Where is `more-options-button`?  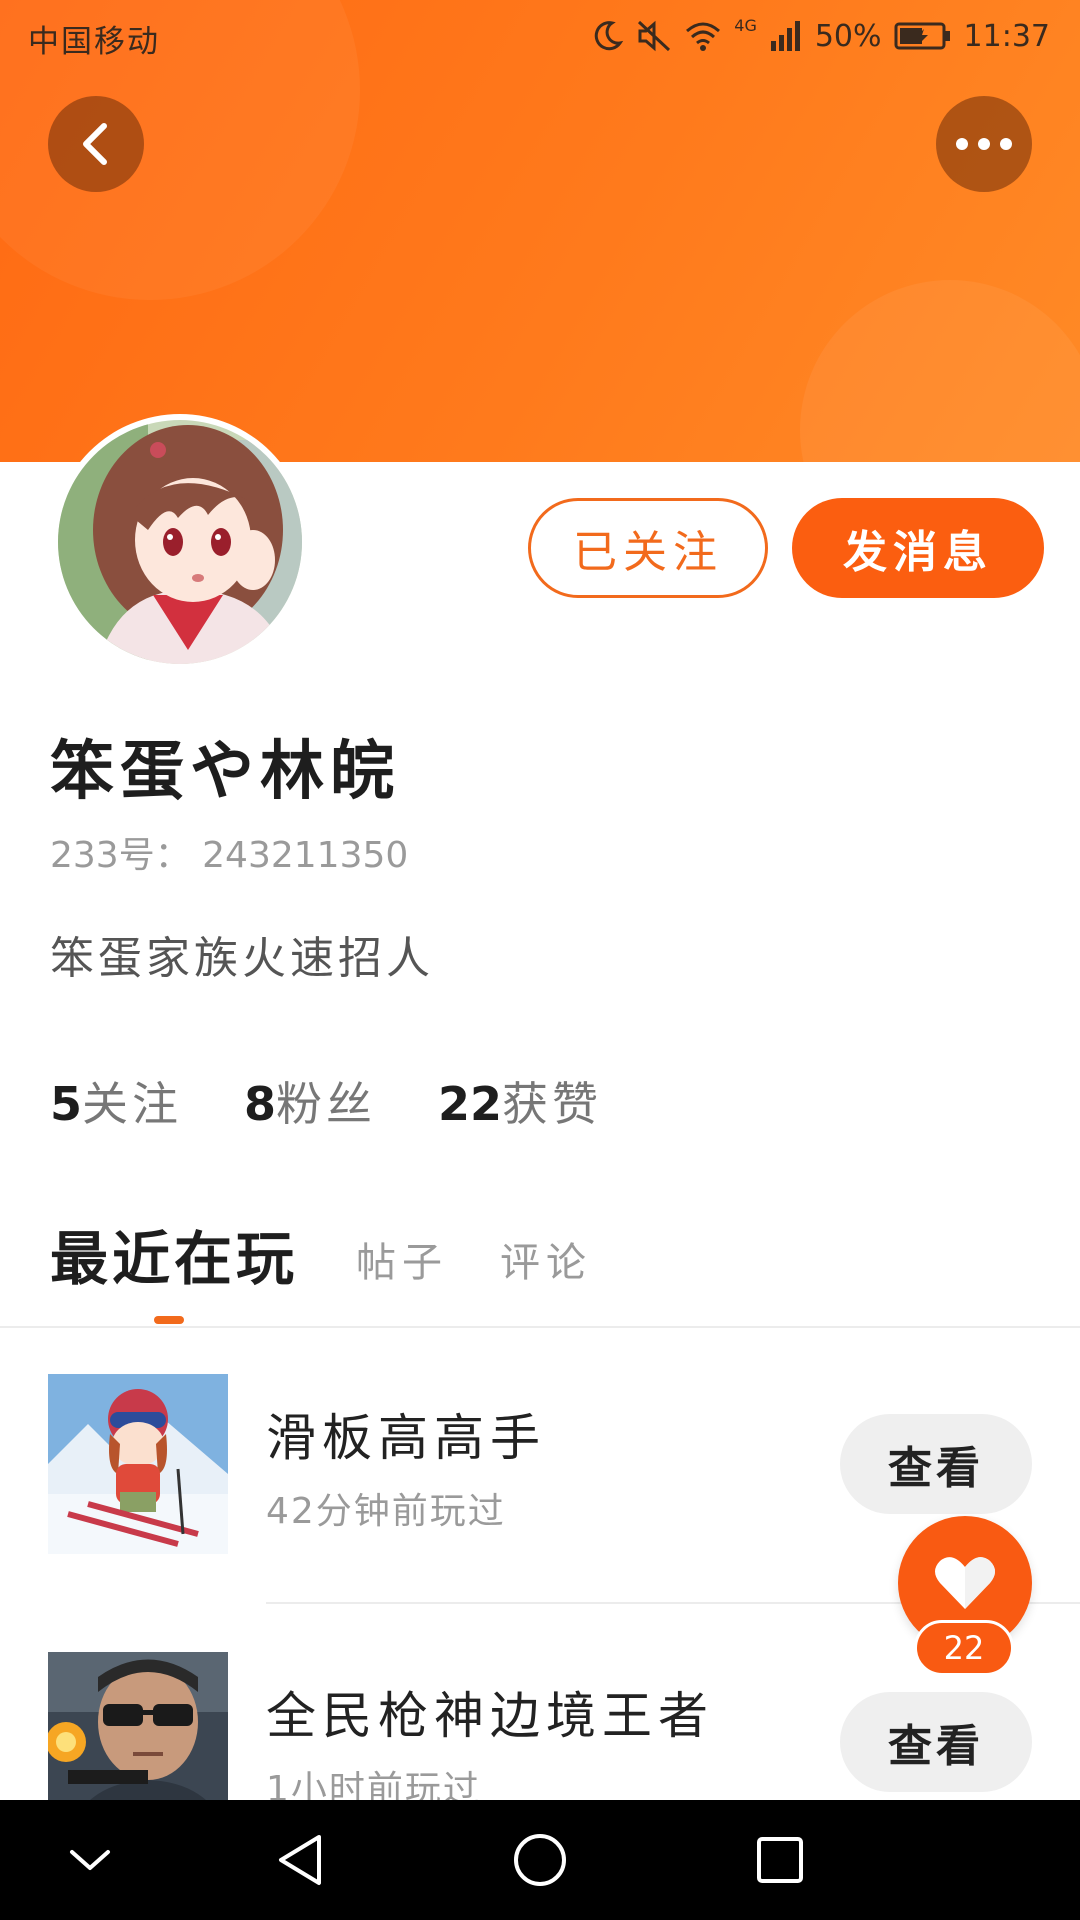 more-options-button is located at coordinates (984, 144).